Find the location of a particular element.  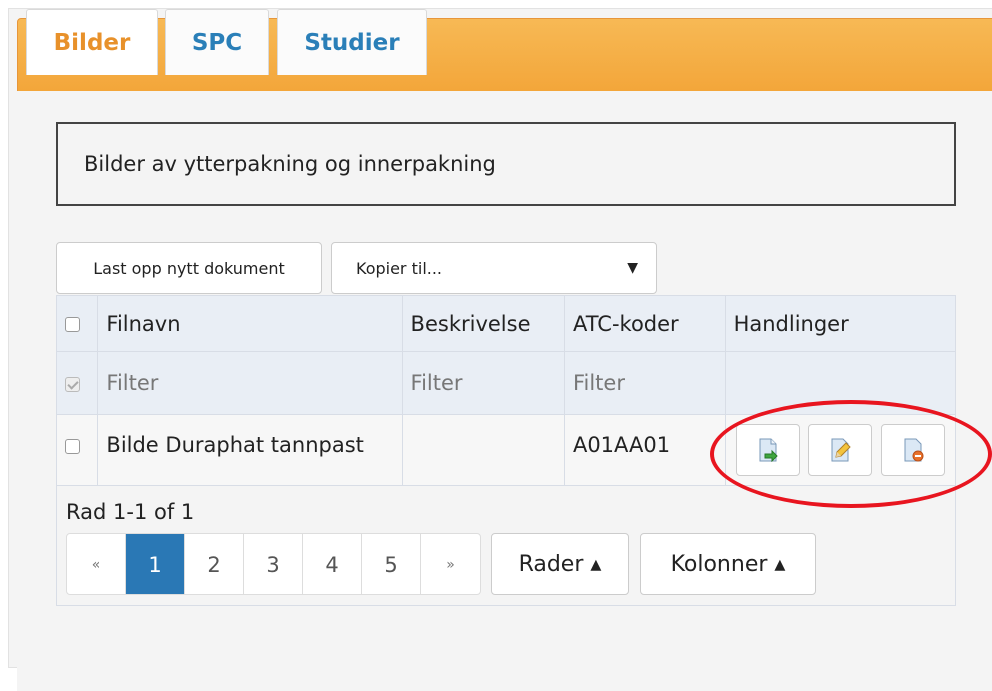

pagination-page-4: 4 is located at coordinates (332, 564).